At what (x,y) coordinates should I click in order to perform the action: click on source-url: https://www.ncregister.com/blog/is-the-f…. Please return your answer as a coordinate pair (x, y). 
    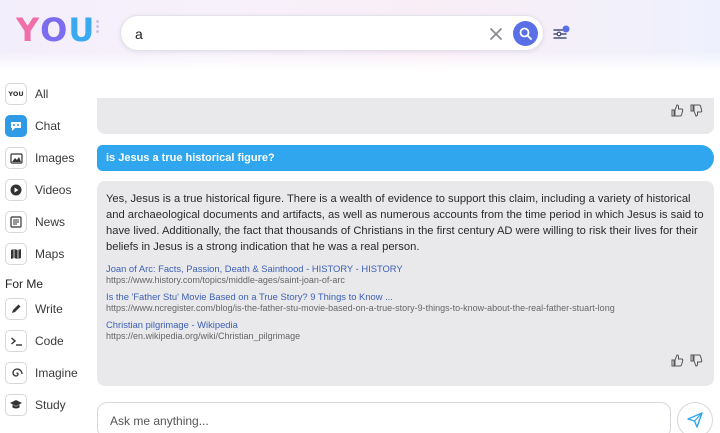
    Looking at the image, I should click on (360, 308).